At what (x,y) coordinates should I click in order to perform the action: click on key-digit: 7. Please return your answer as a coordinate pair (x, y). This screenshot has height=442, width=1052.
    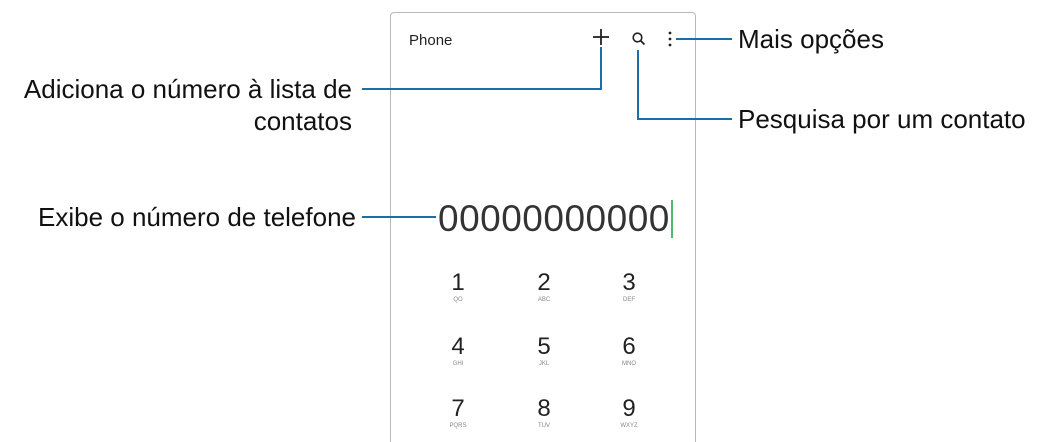
    Looking at the image, I should click on (458, 408).